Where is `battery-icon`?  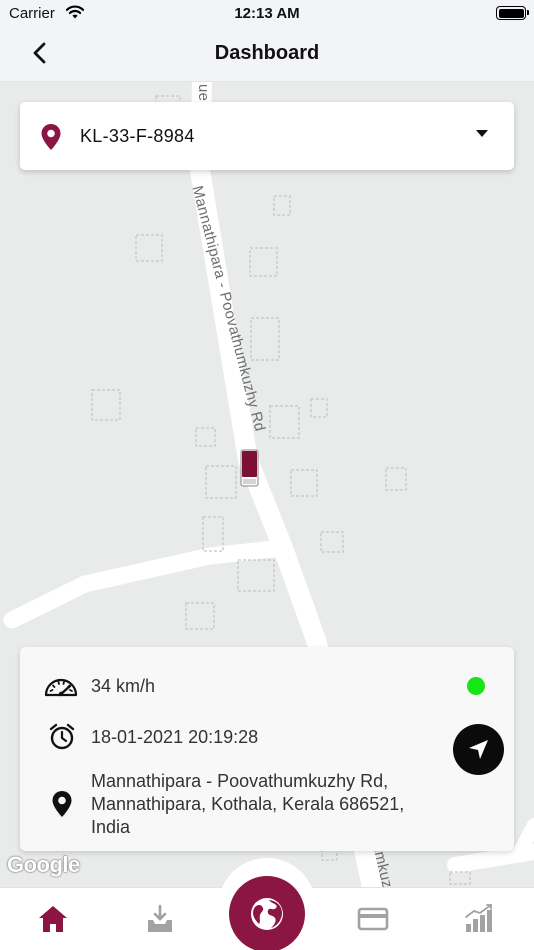 battery-icon is located at coordinates (512, 13).